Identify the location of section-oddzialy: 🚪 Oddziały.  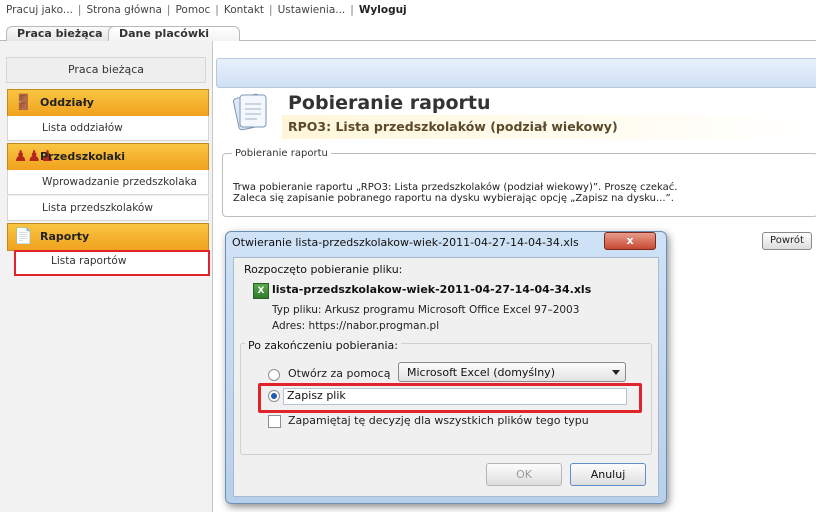
(108, 103).